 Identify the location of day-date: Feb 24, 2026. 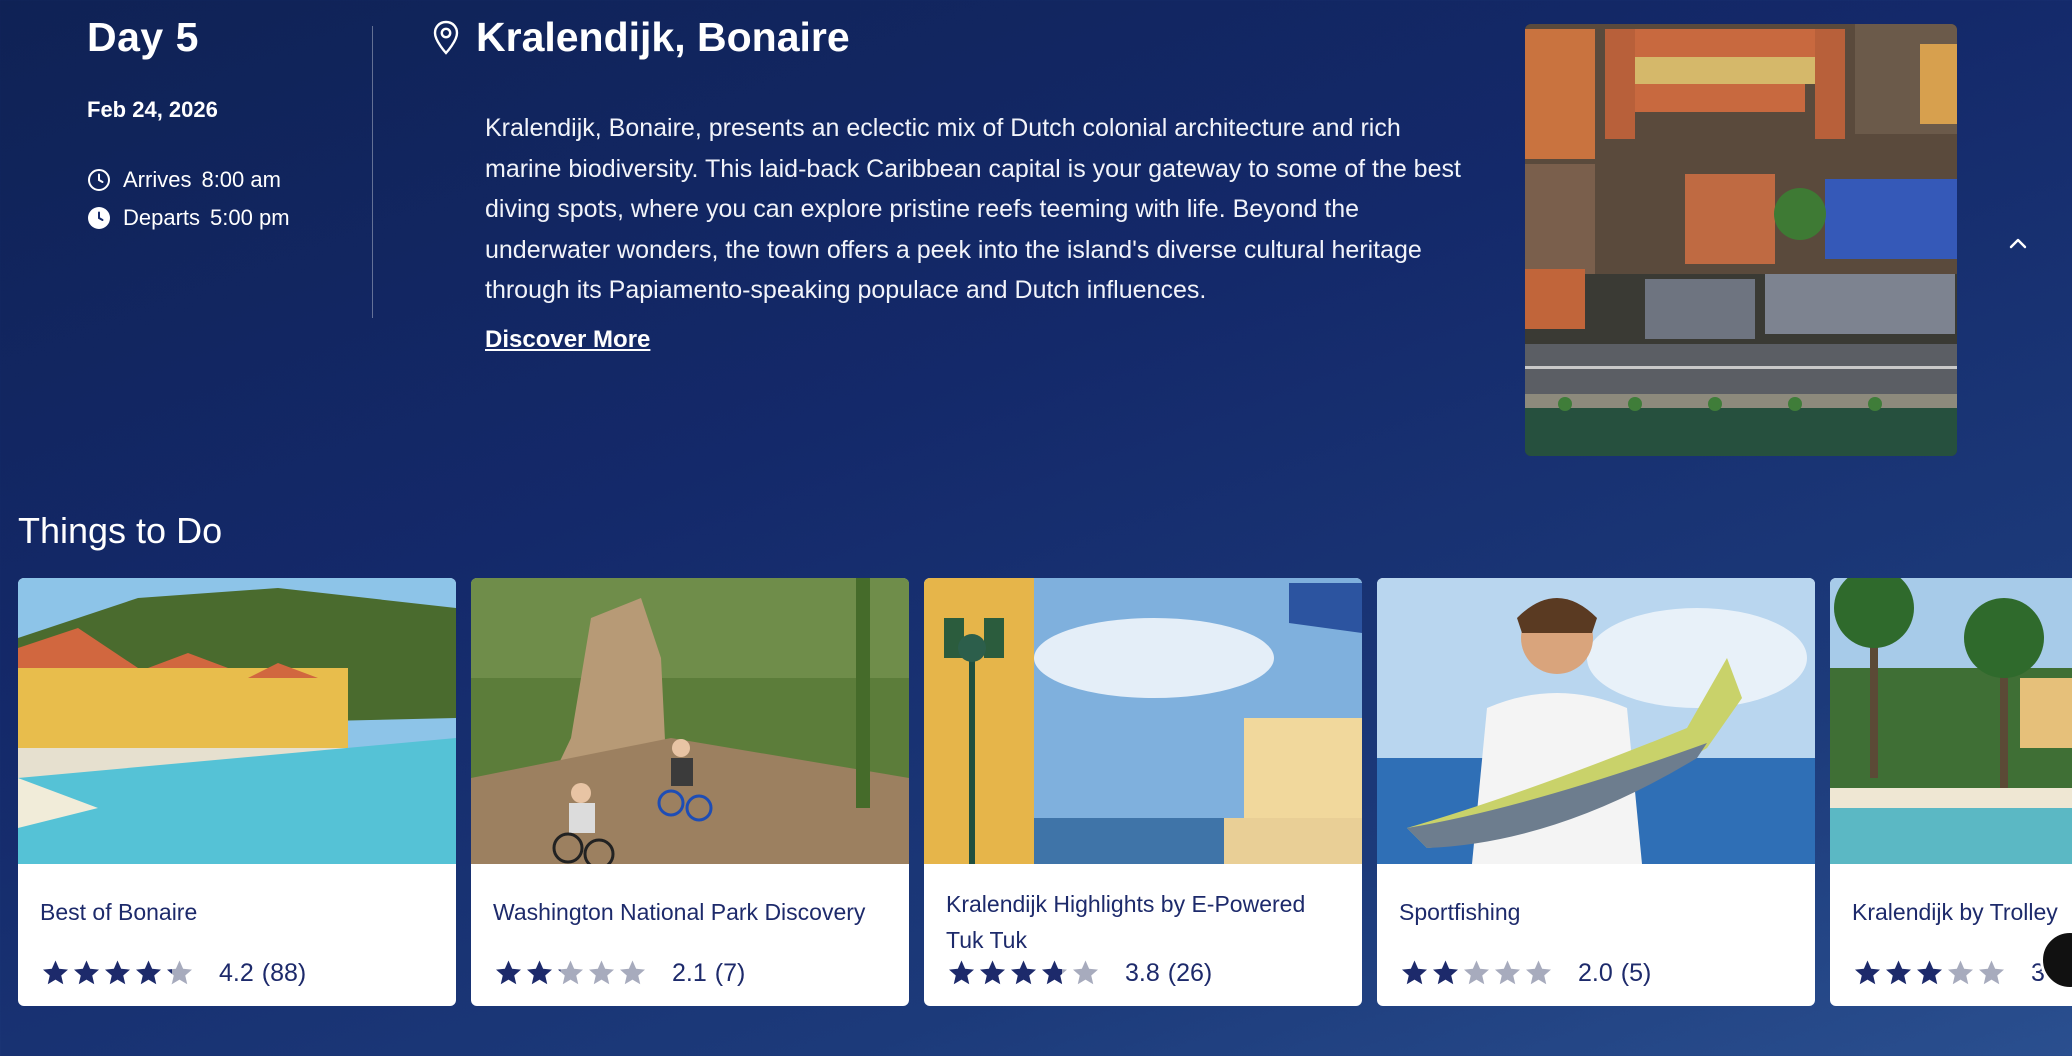
(152, 109).